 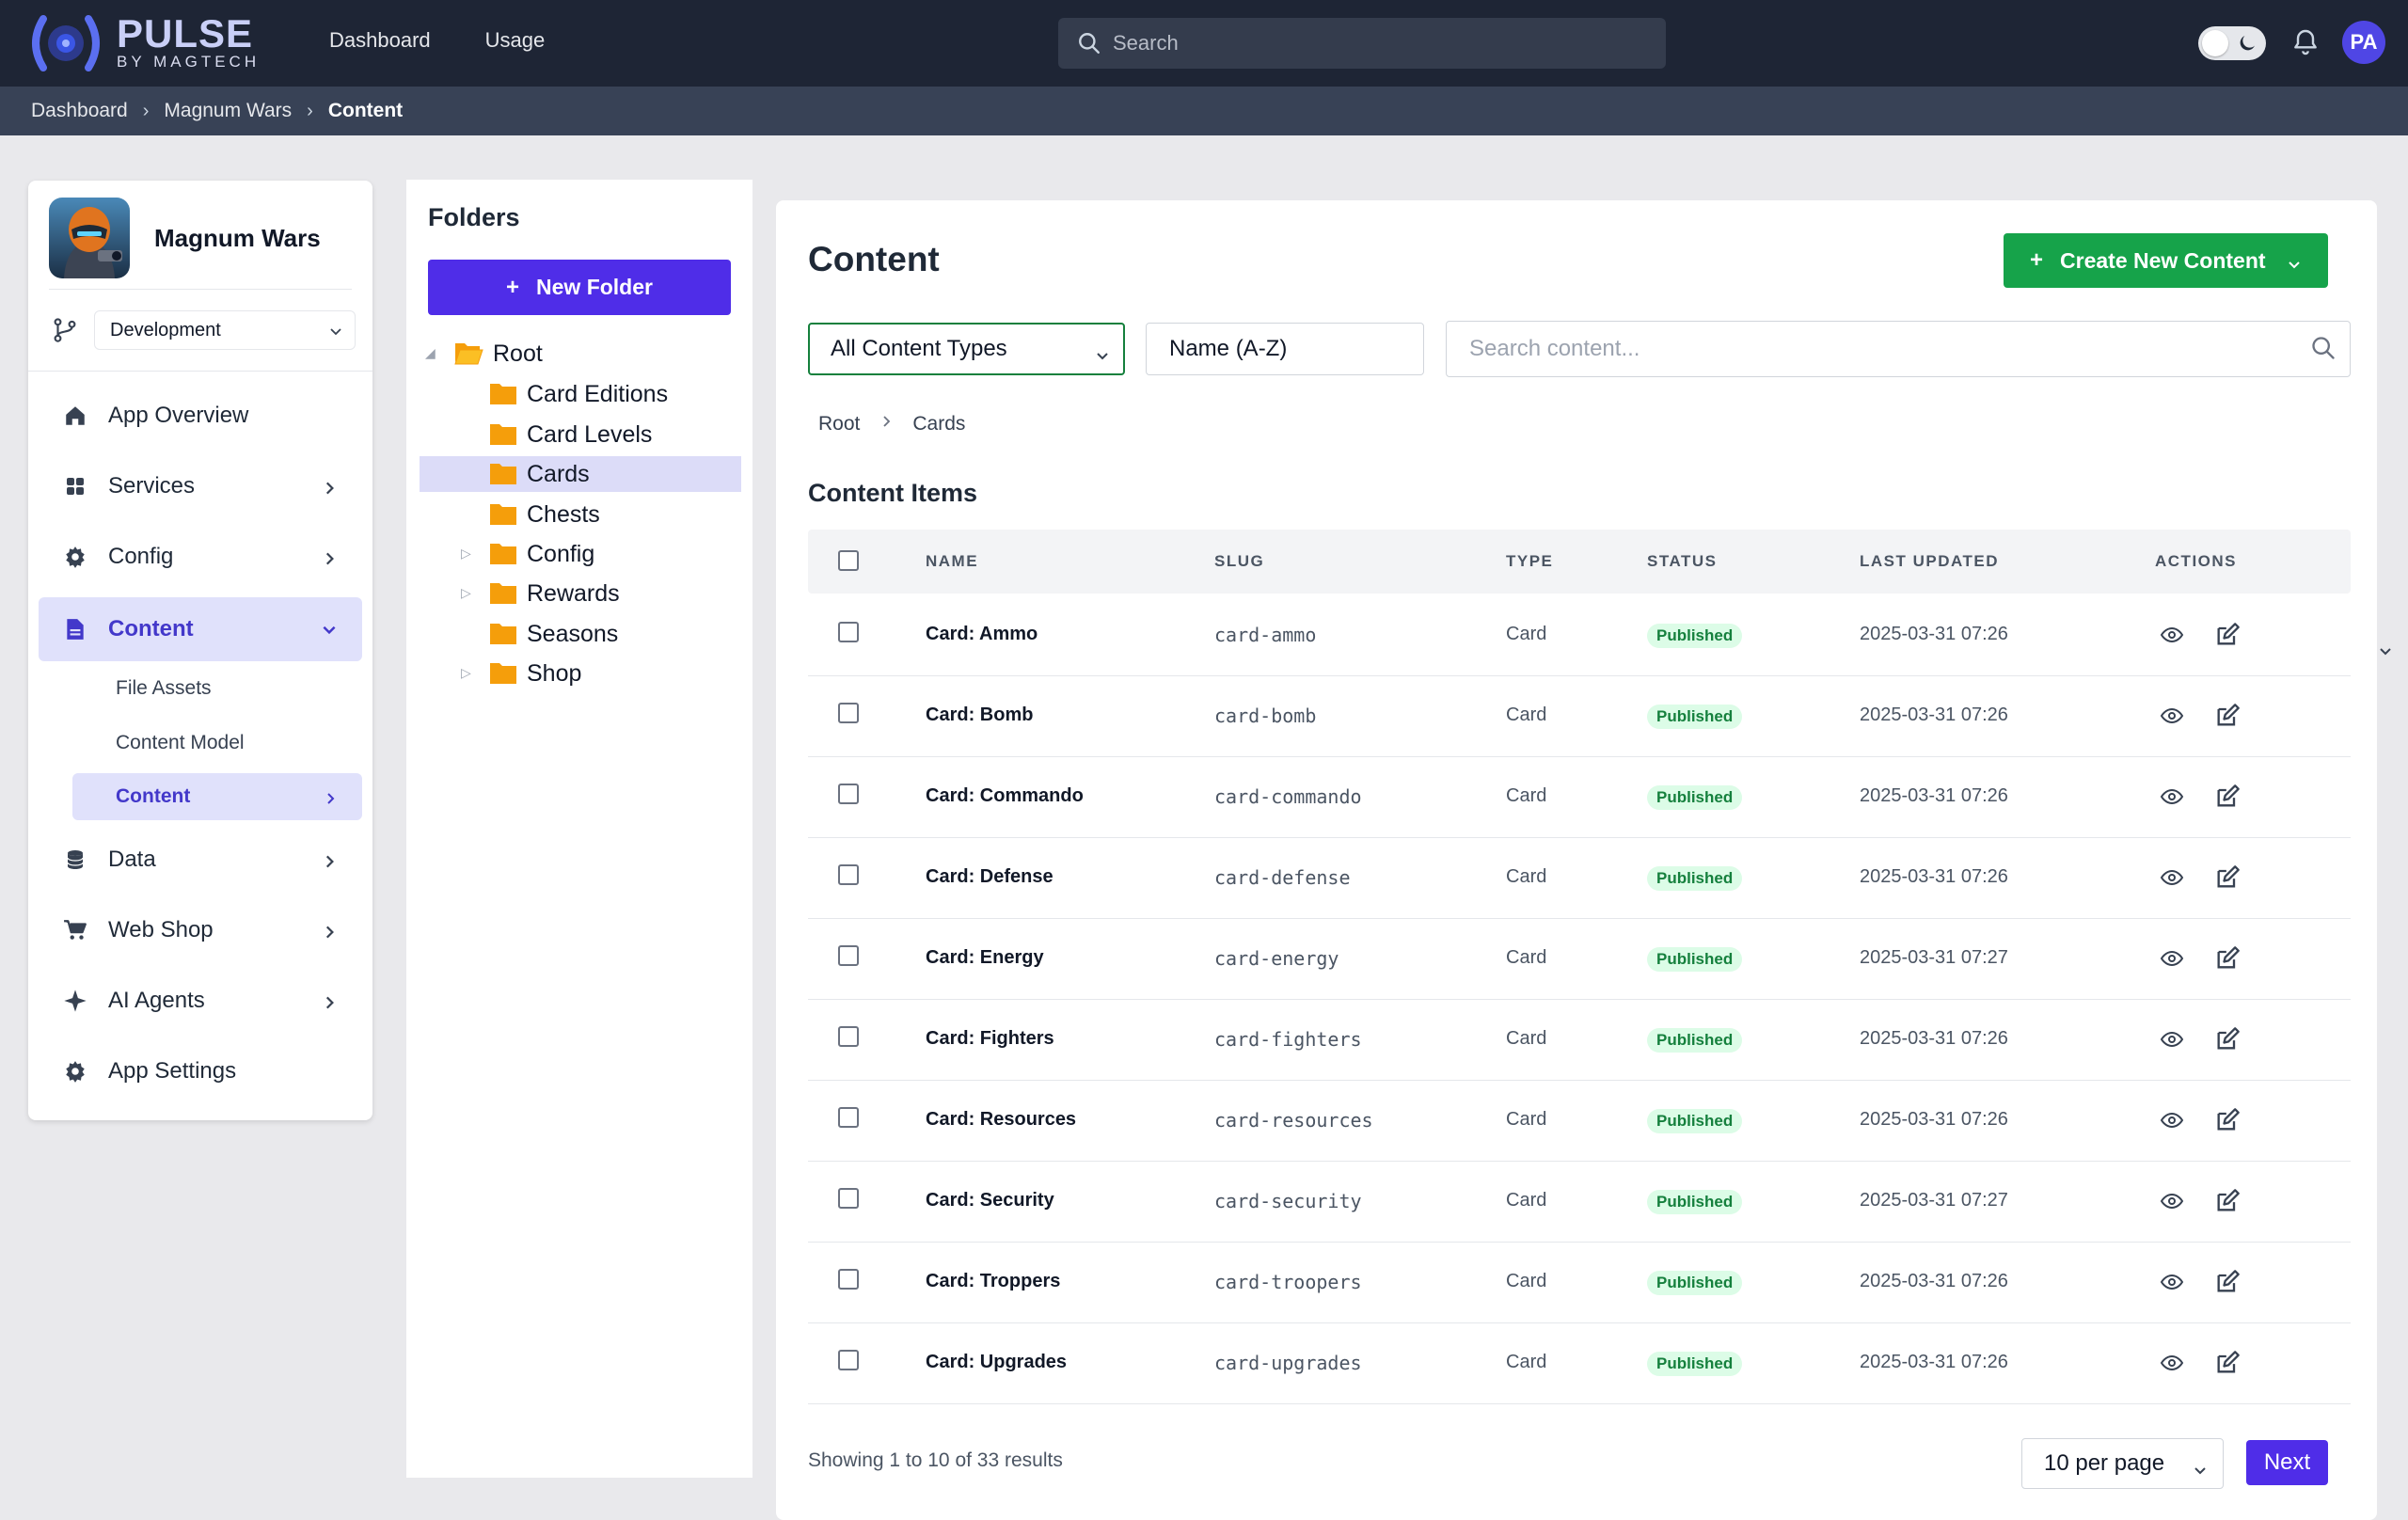 I want to click on tree-item-card-editions: Card Editions, so click(x=581, y=394).